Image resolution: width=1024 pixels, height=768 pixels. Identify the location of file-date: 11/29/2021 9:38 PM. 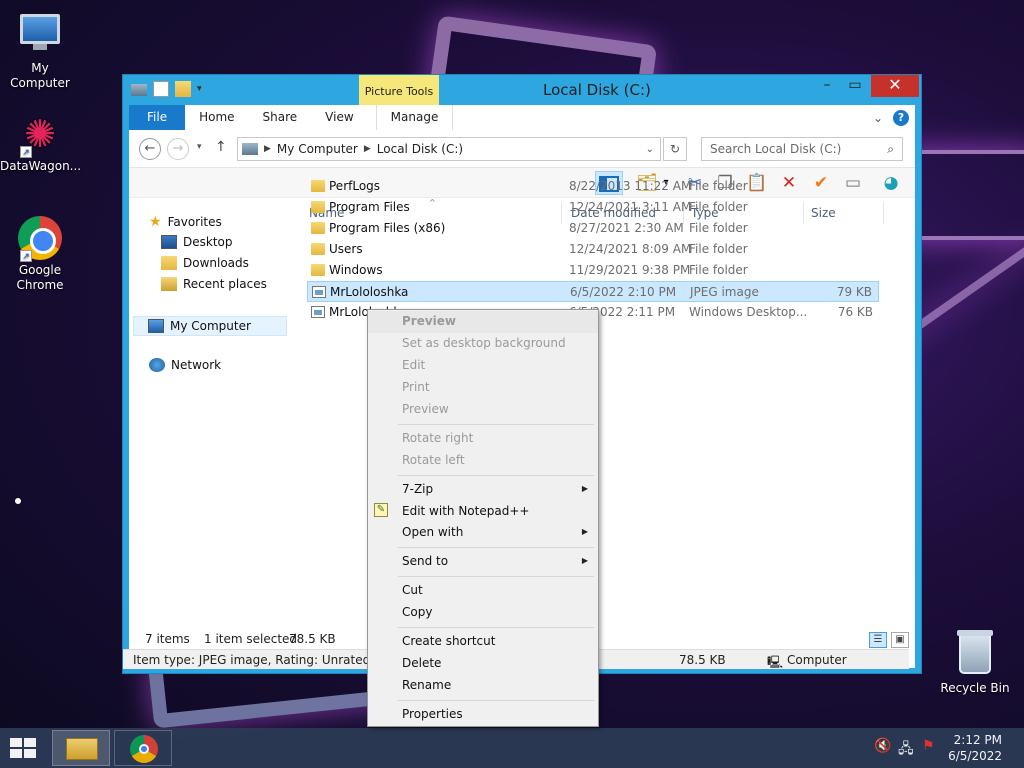
(630, 270).